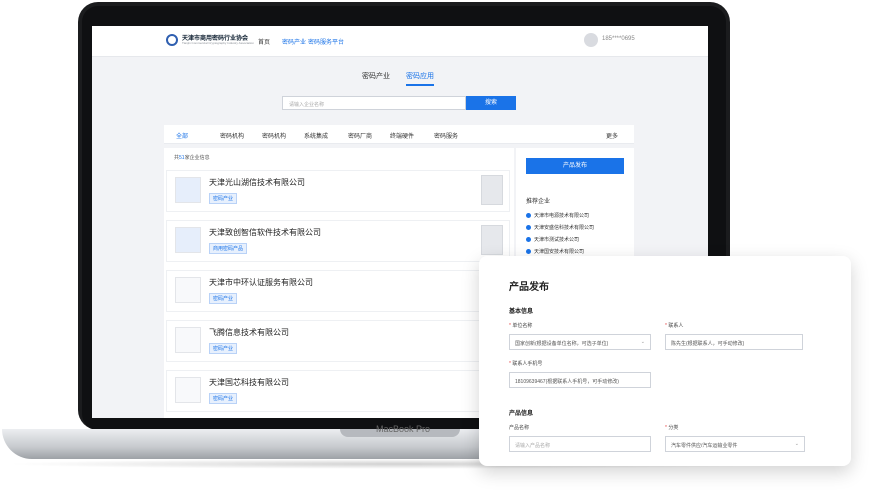 This screenshot has width=882, height=500. Describe the element at coordinates (249, 332) in the screenshot. I see `company-name: 飞腾信息技术有限公司` at that location.